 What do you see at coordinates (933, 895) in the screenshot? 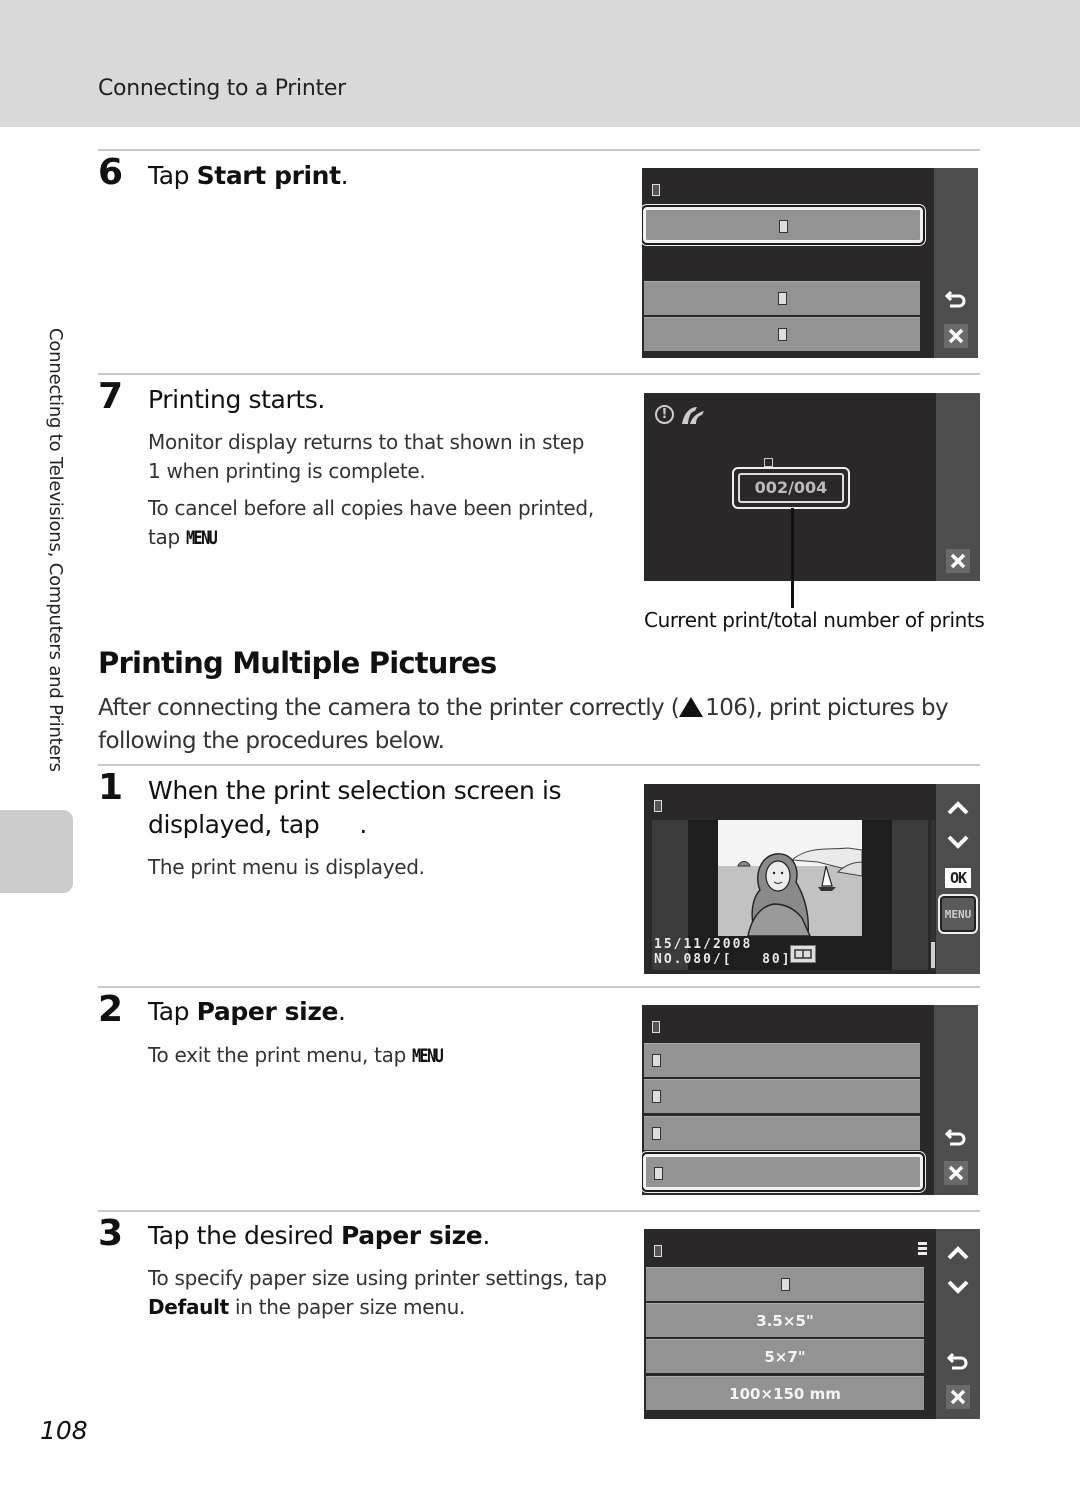
I see `scrollbar` at bounding box center [933, 895].